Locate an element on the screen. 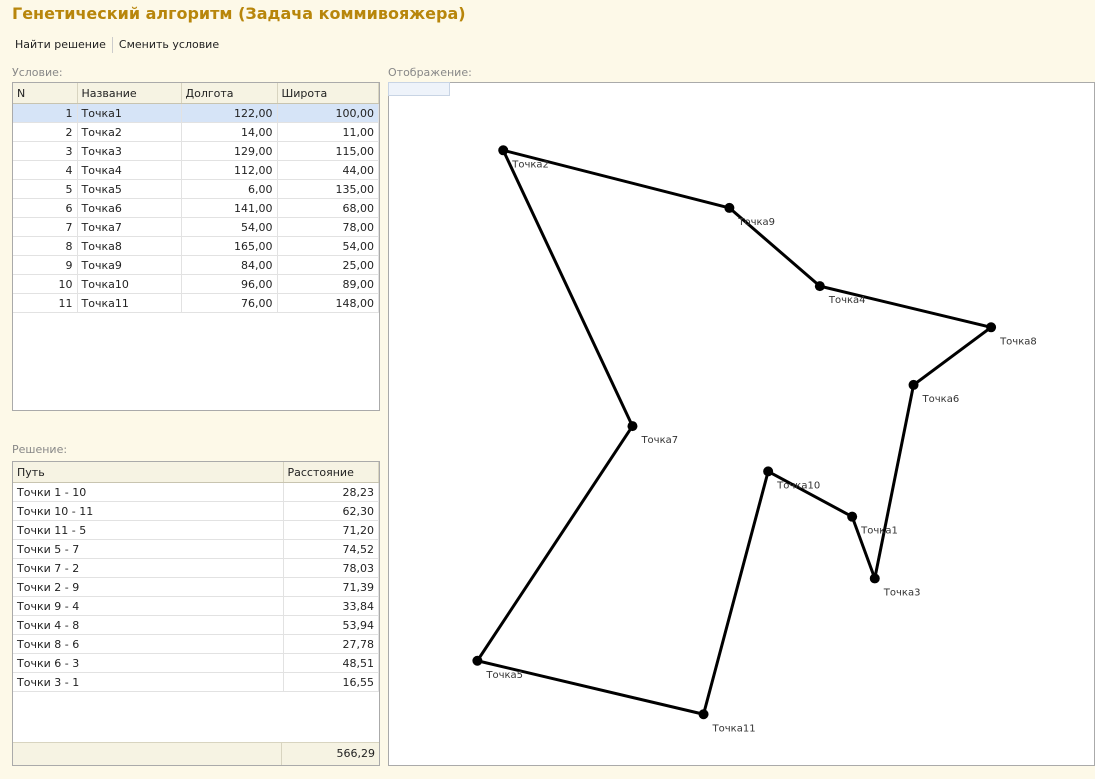  table-cell: 100,00 is located at coordinates (328, 113).